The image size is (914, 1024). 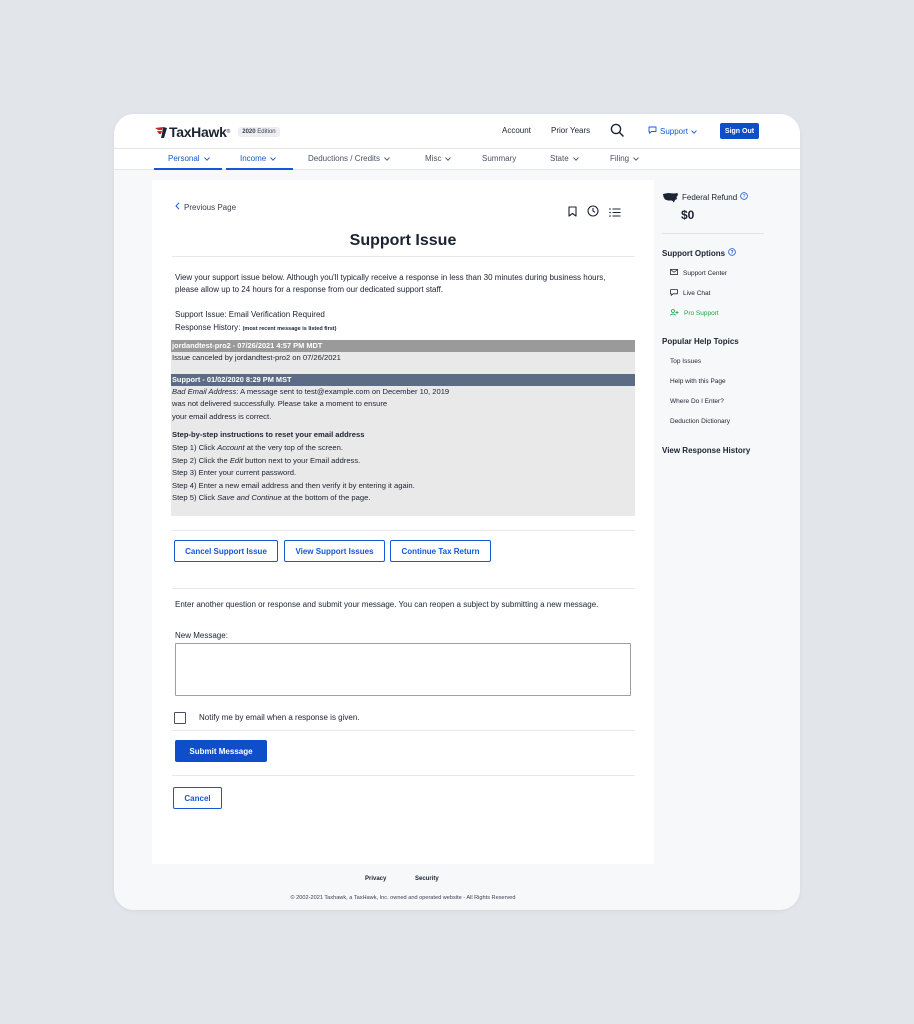 What do you see at coordinates (204, 391) in the screenshot?
I see `message-emphasis: Bad Email Address` at bounding box center [204, 391].